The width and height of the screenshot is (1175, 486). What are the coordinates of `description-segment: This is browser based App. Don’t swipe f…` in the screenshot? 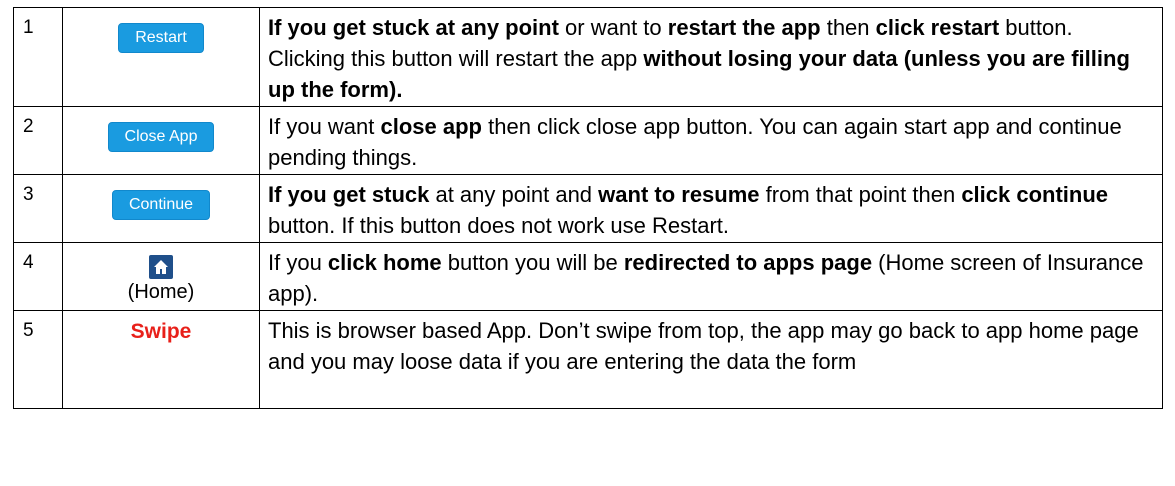 It's located at (703, 346).